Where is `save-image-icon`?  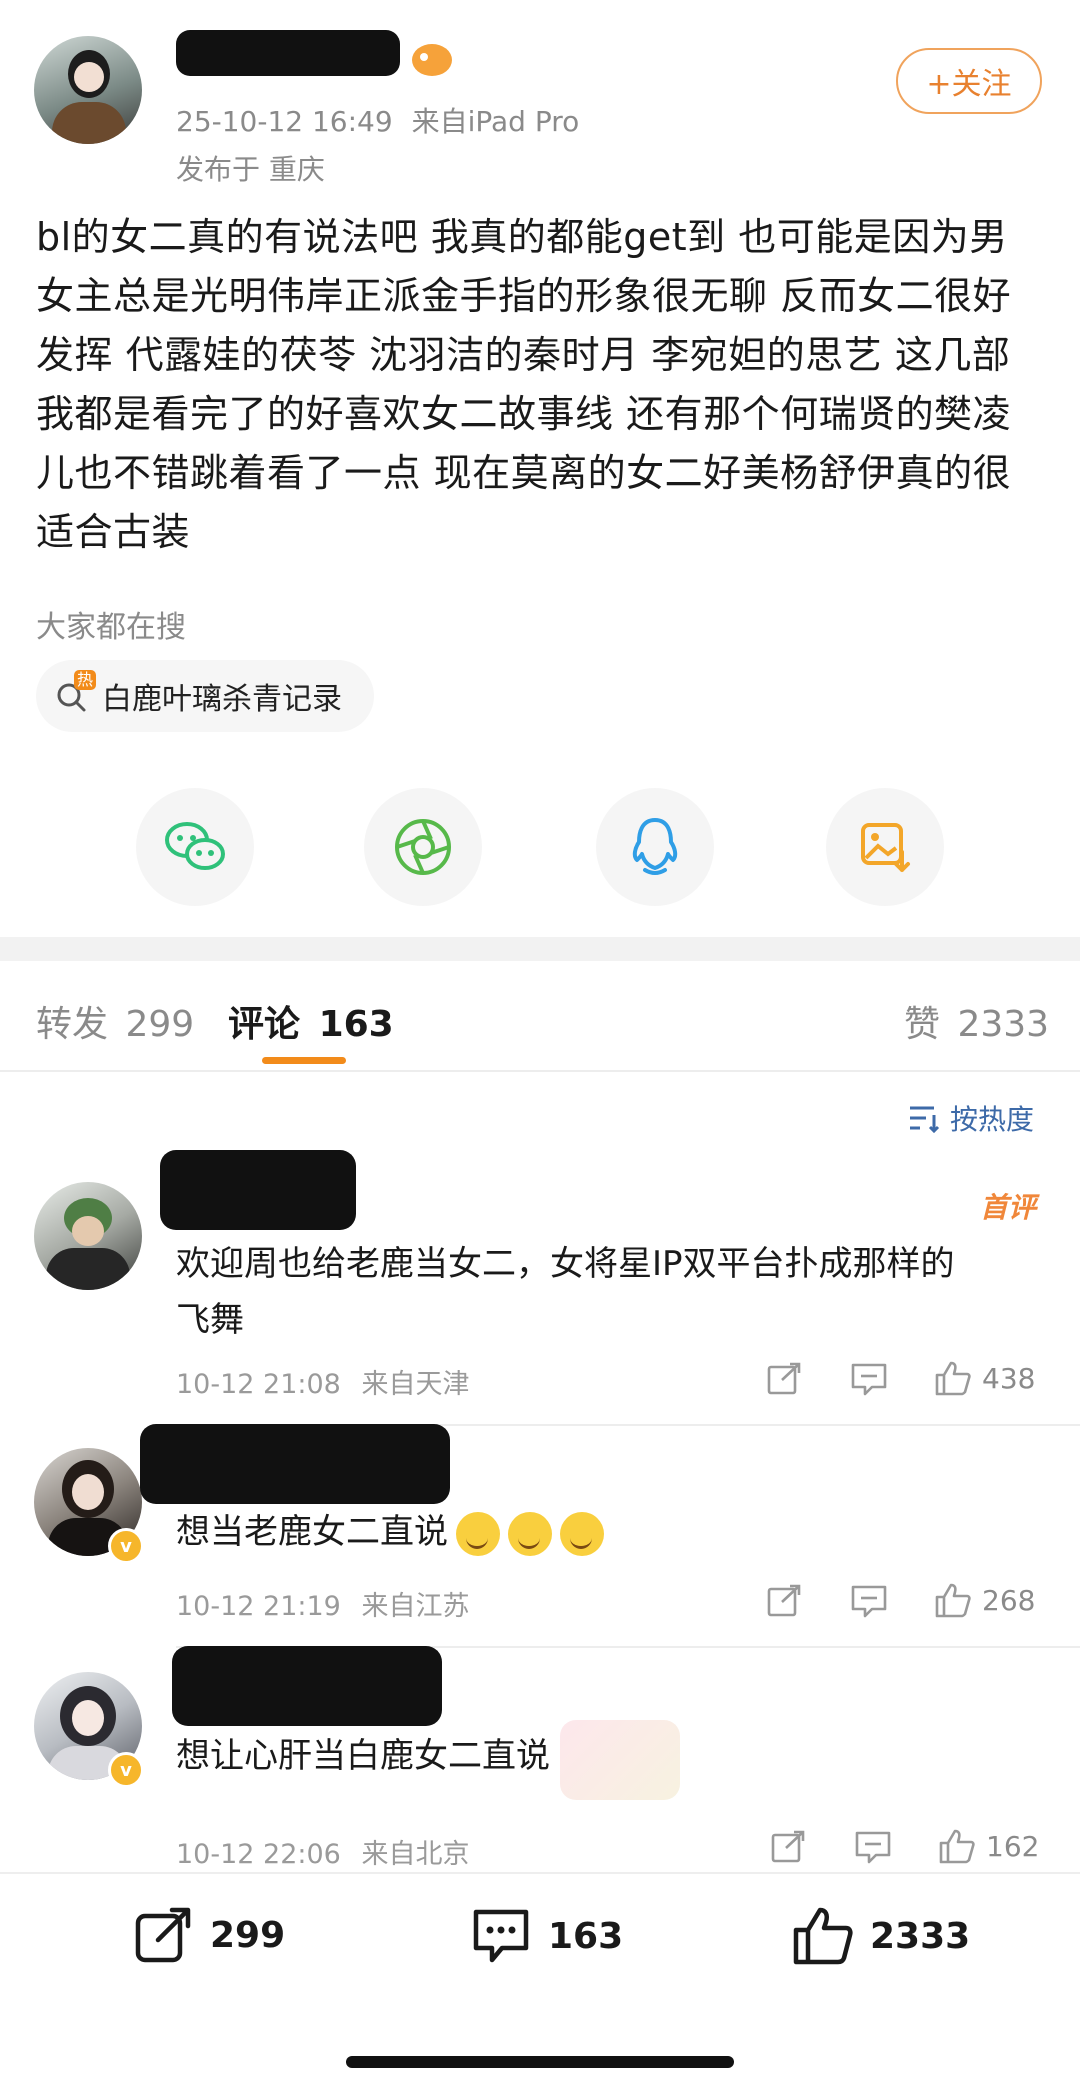 save-image-icon is located at coordinates (885, 847).